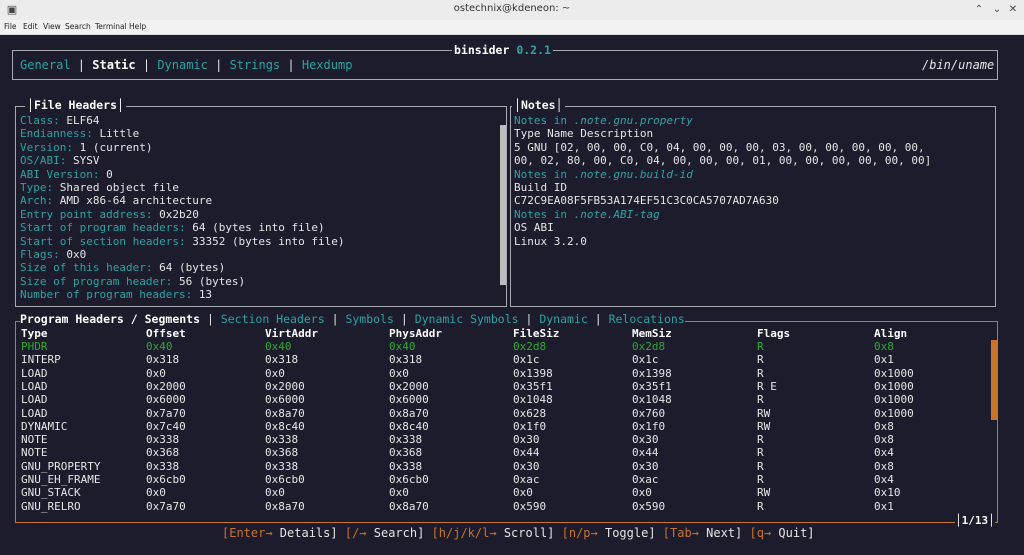 This screenshot has width=1024, height=555. Describe the element at coordinates (268, 241) in the screenshot. I see `file-header-value: 33352 (bytes into file)` at that location.